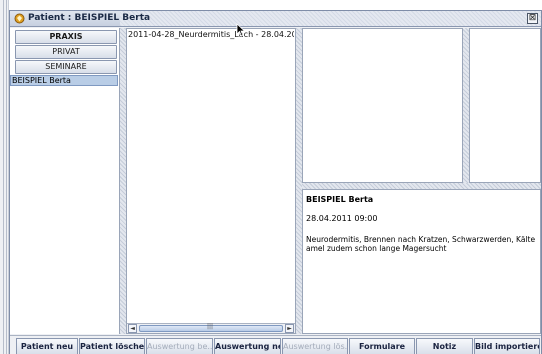  What do you see at coordinates (289, 328) in the screenshot?
I see `scroll-right-icon: ►` at bounding box center [289, 328].